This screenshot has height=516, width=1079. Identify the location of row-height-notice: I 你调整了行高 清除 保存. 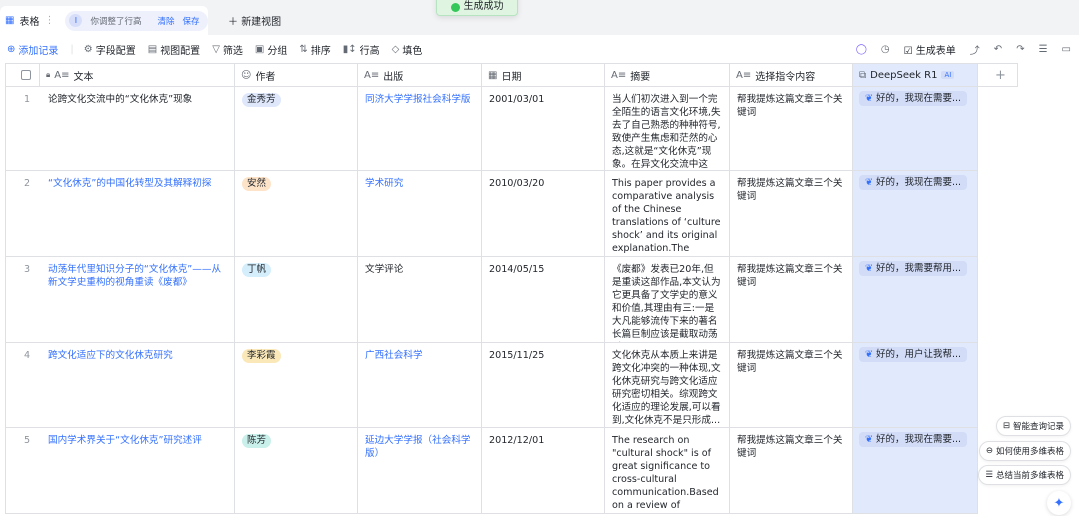
(136, 20).